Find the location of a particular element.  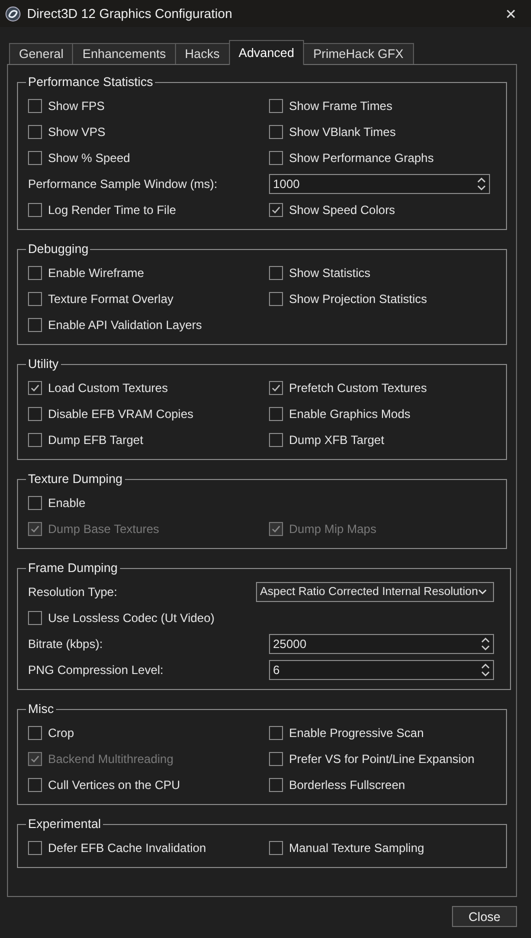

checkbox-label: Show VBlank Times is located at coordinates (342, 132).